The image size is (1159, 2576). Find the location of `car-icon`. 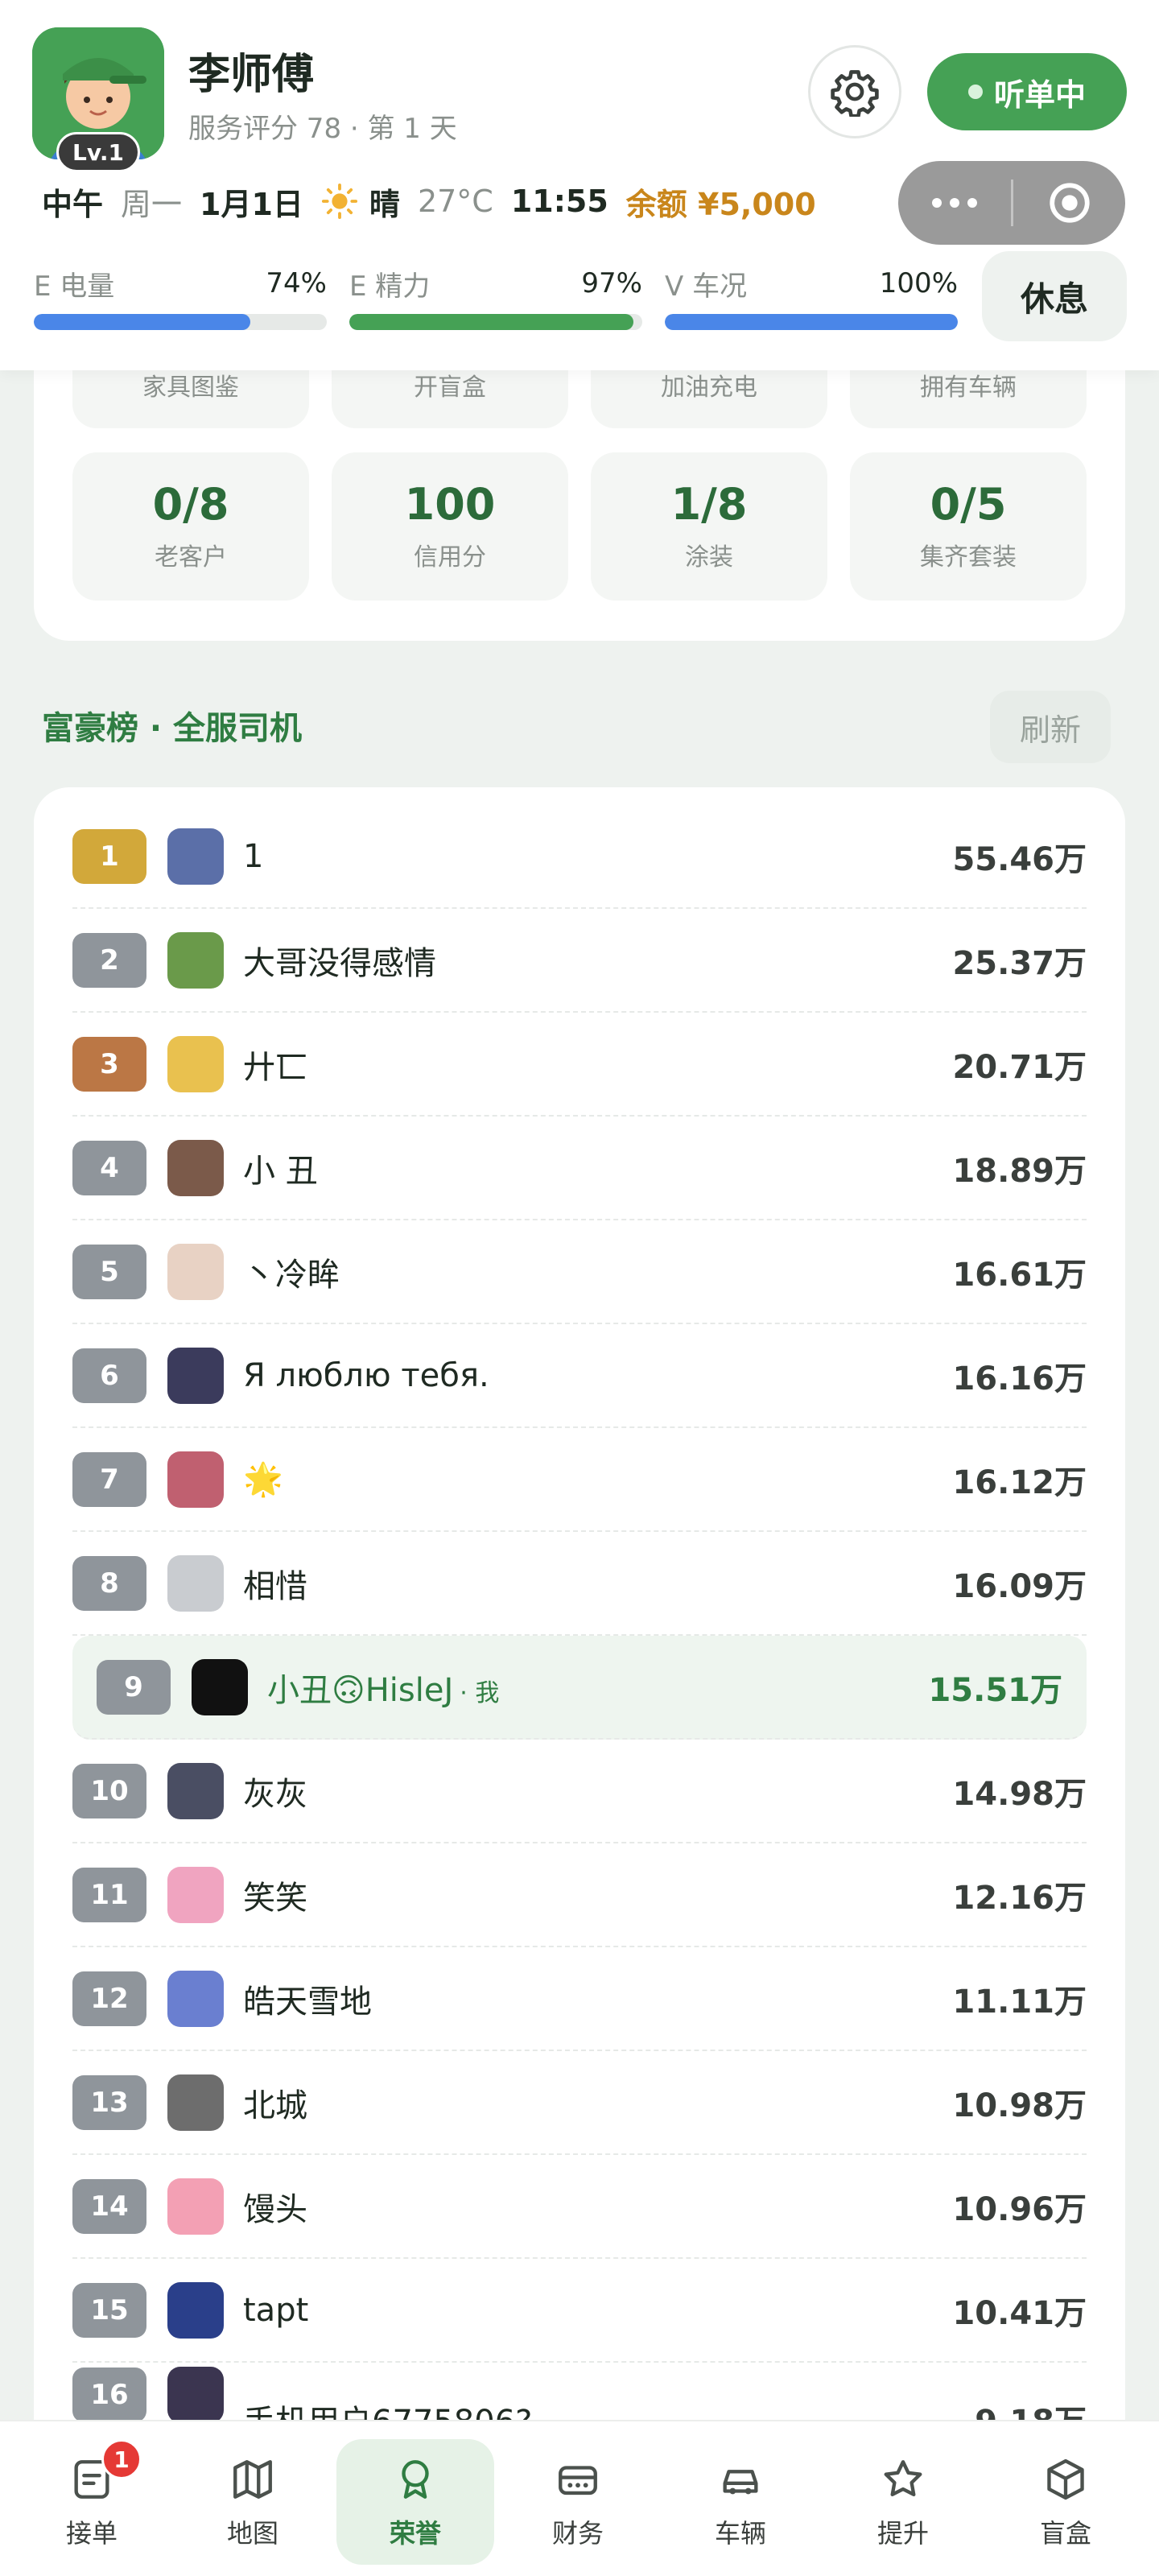

car-icon is located at coordinates (740, 2479).